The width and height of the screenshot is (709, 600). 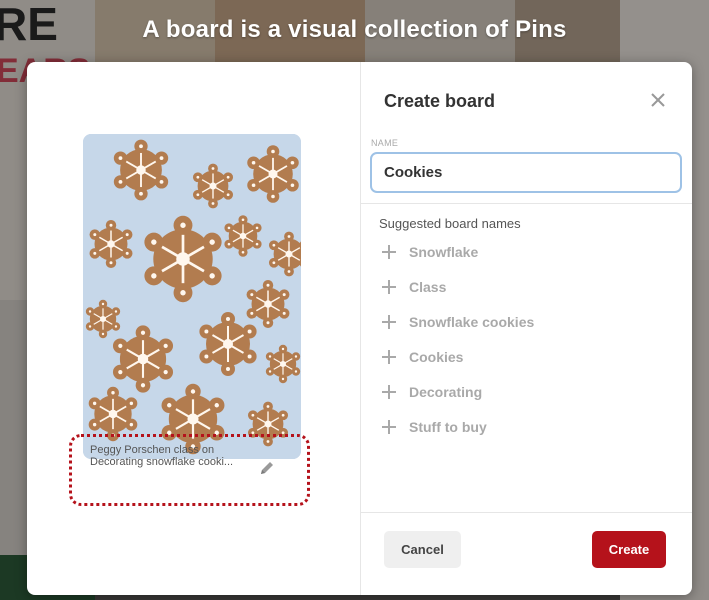 What do you see at coordinates (440, 101) in the screenshot?
I see `dialog-title: Create board` at bounding box center [440, 101].